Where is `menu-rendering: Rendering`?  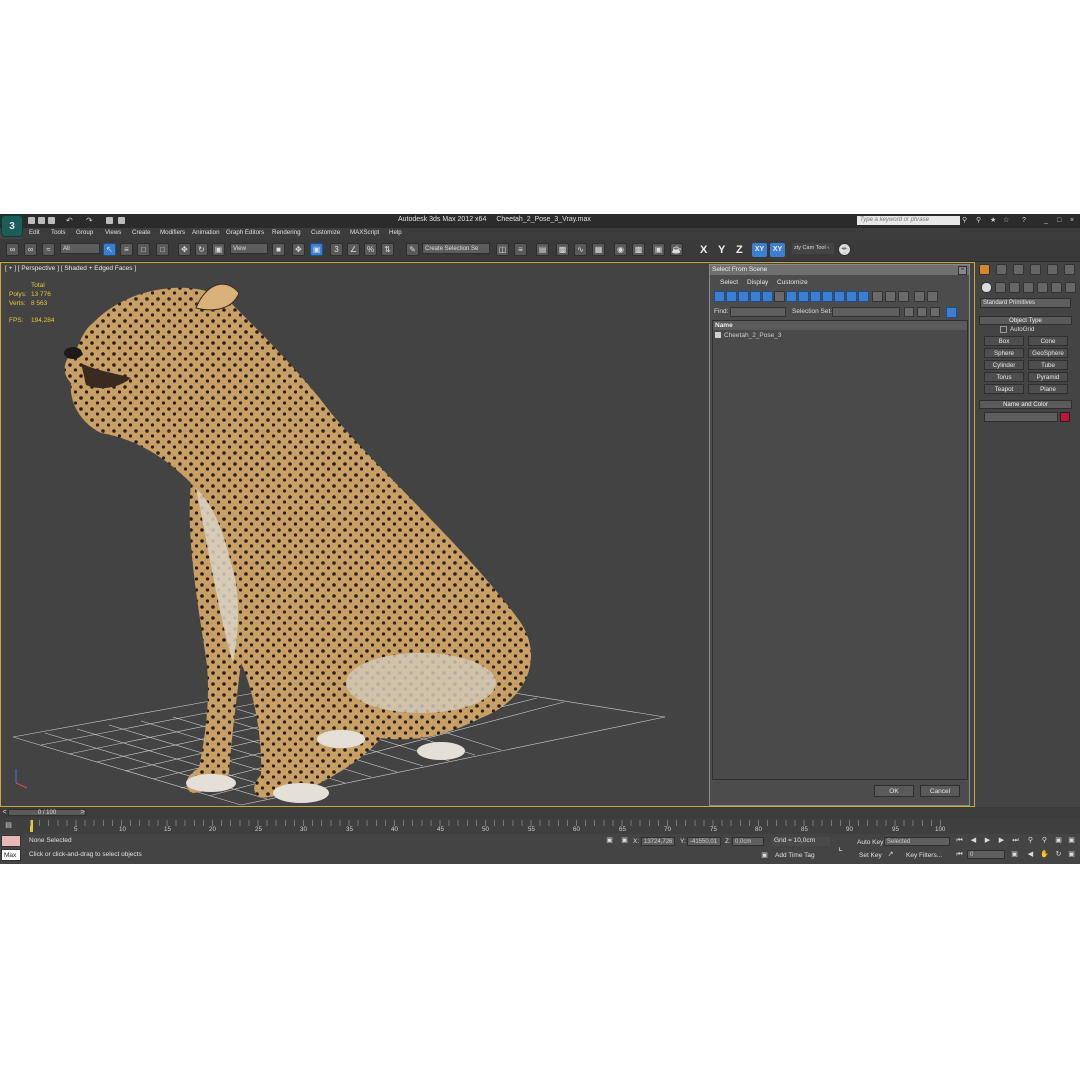
menu-rendering: Rendering is located at coordinates (286, 232).